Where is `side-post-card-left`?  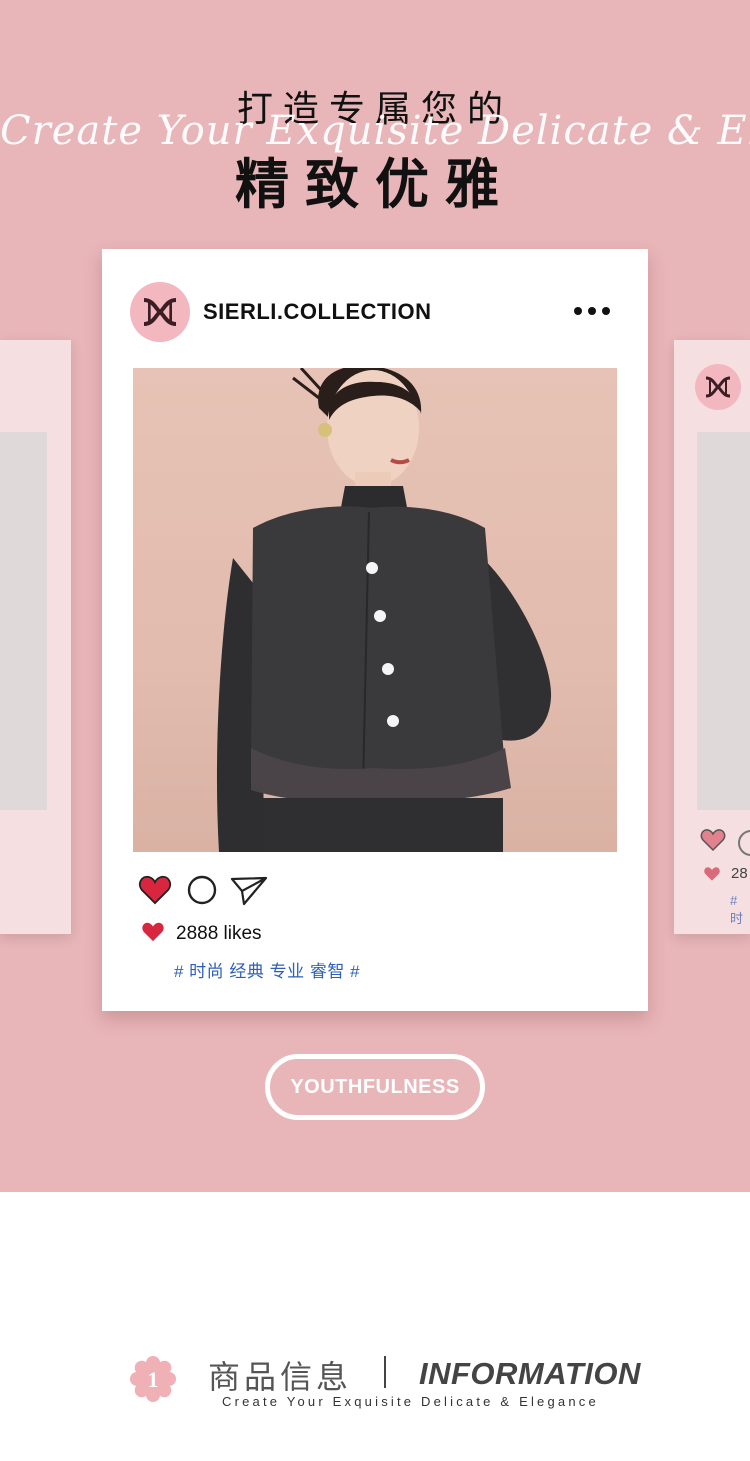
side-post-card-left is located at coordinates (35, 637).